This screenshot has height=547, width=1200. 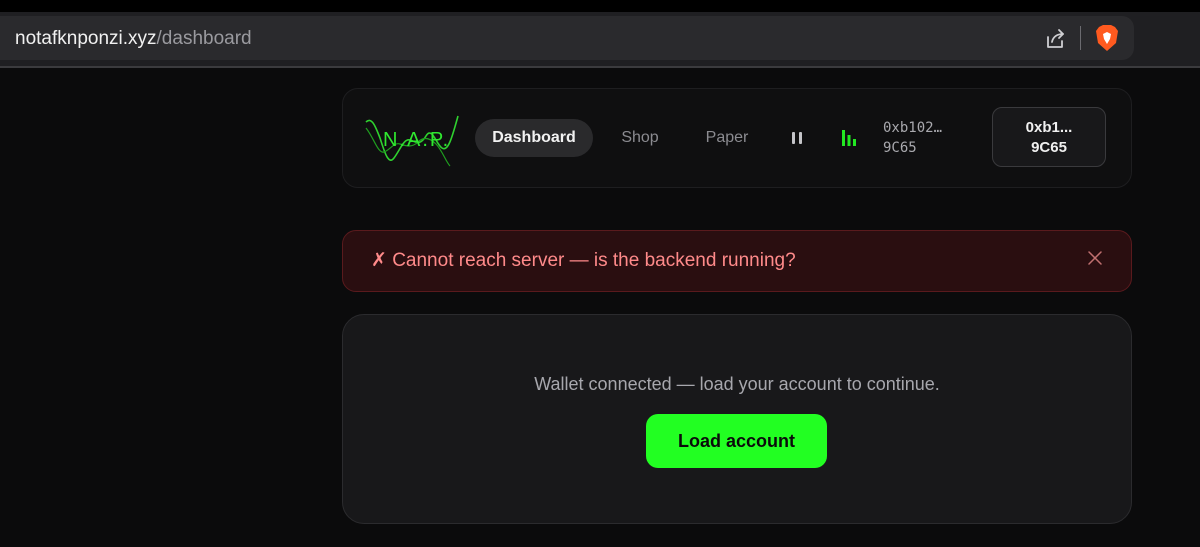 What do you see at coordinates (1049, 137) in the screenshot?
I see `wallet-button: 0xb1... 9C65` at bounding box center [1049, 137].